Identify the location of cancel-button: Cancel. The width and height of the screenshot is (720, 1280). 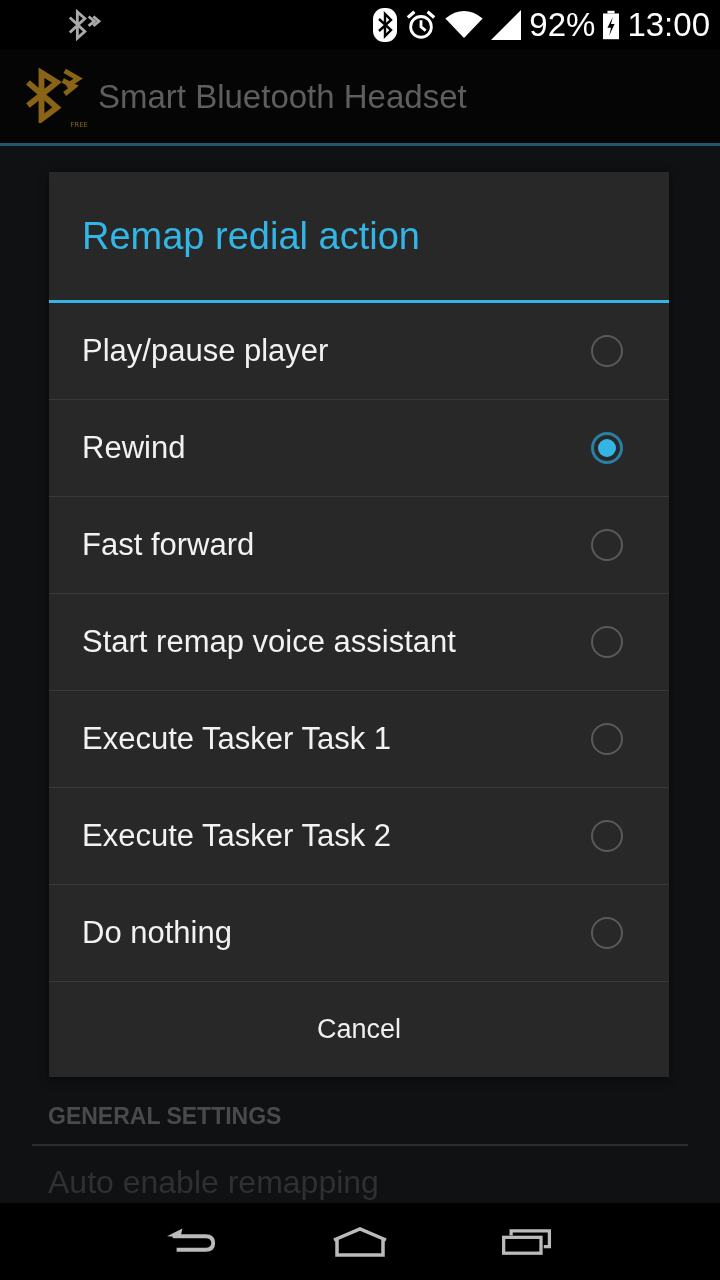
(359, 1029).